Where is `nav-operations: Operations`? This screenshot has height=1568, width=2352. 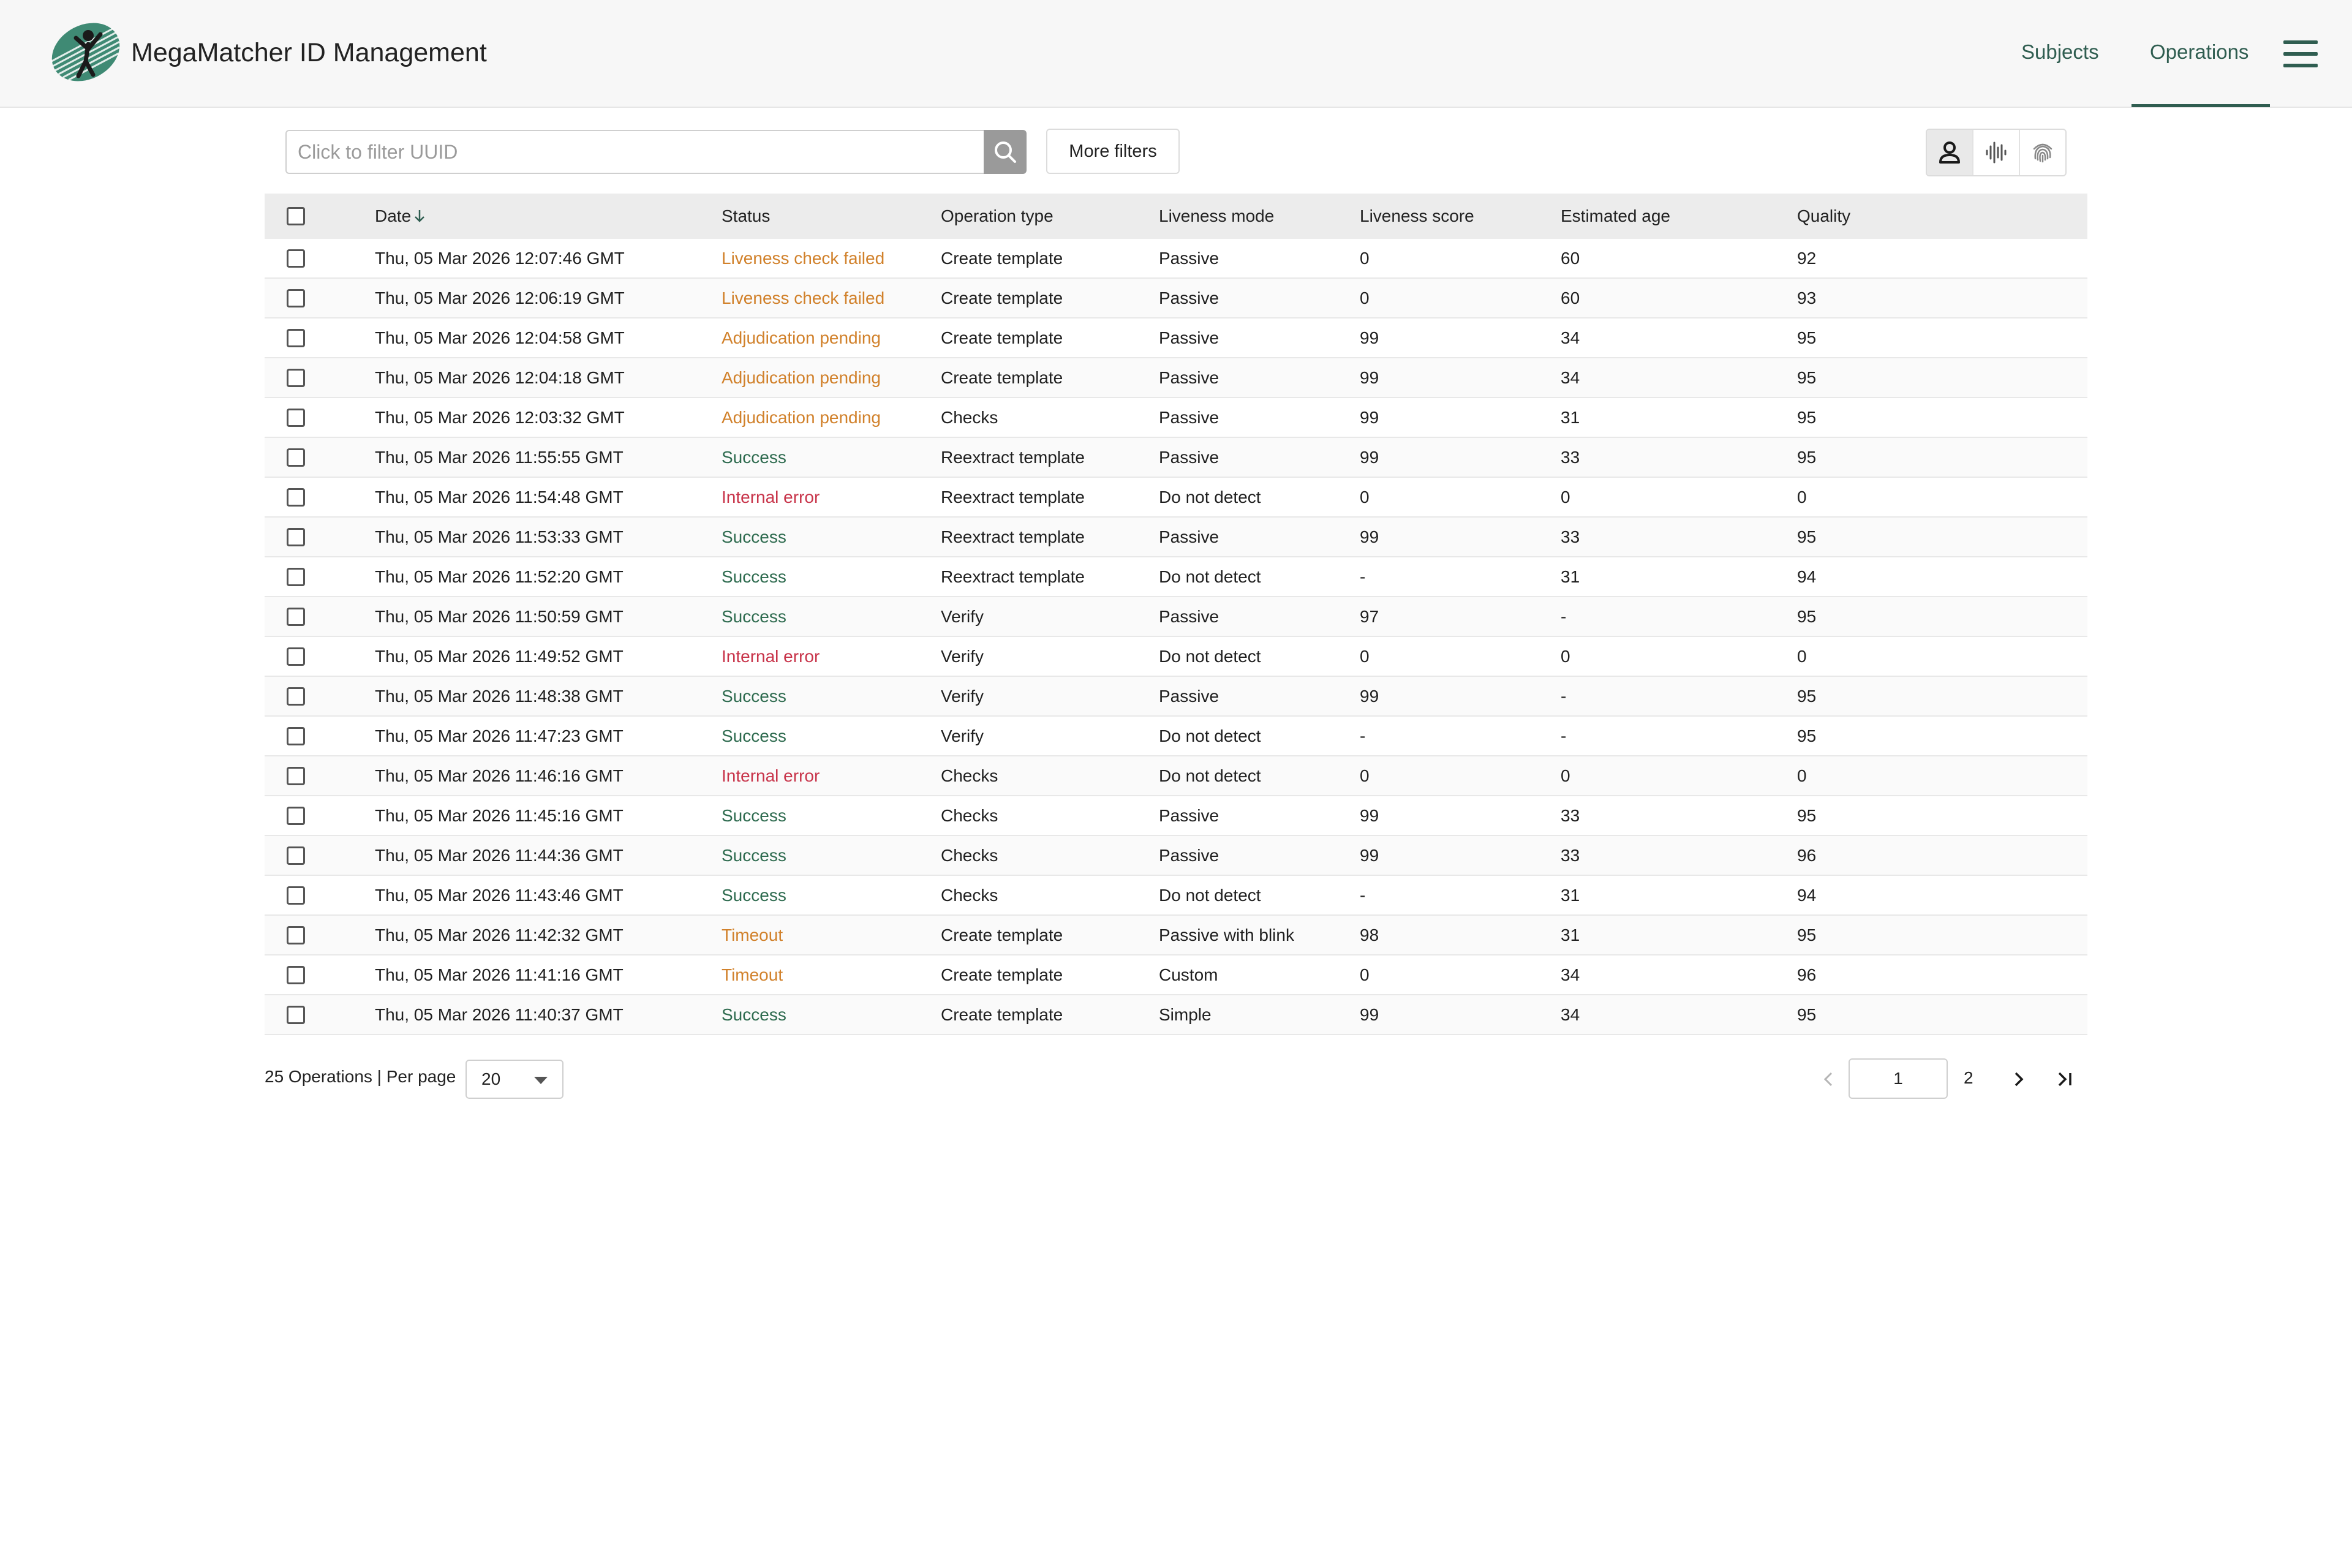 nav-operations: Operations is located at coordinates (2199, 52).